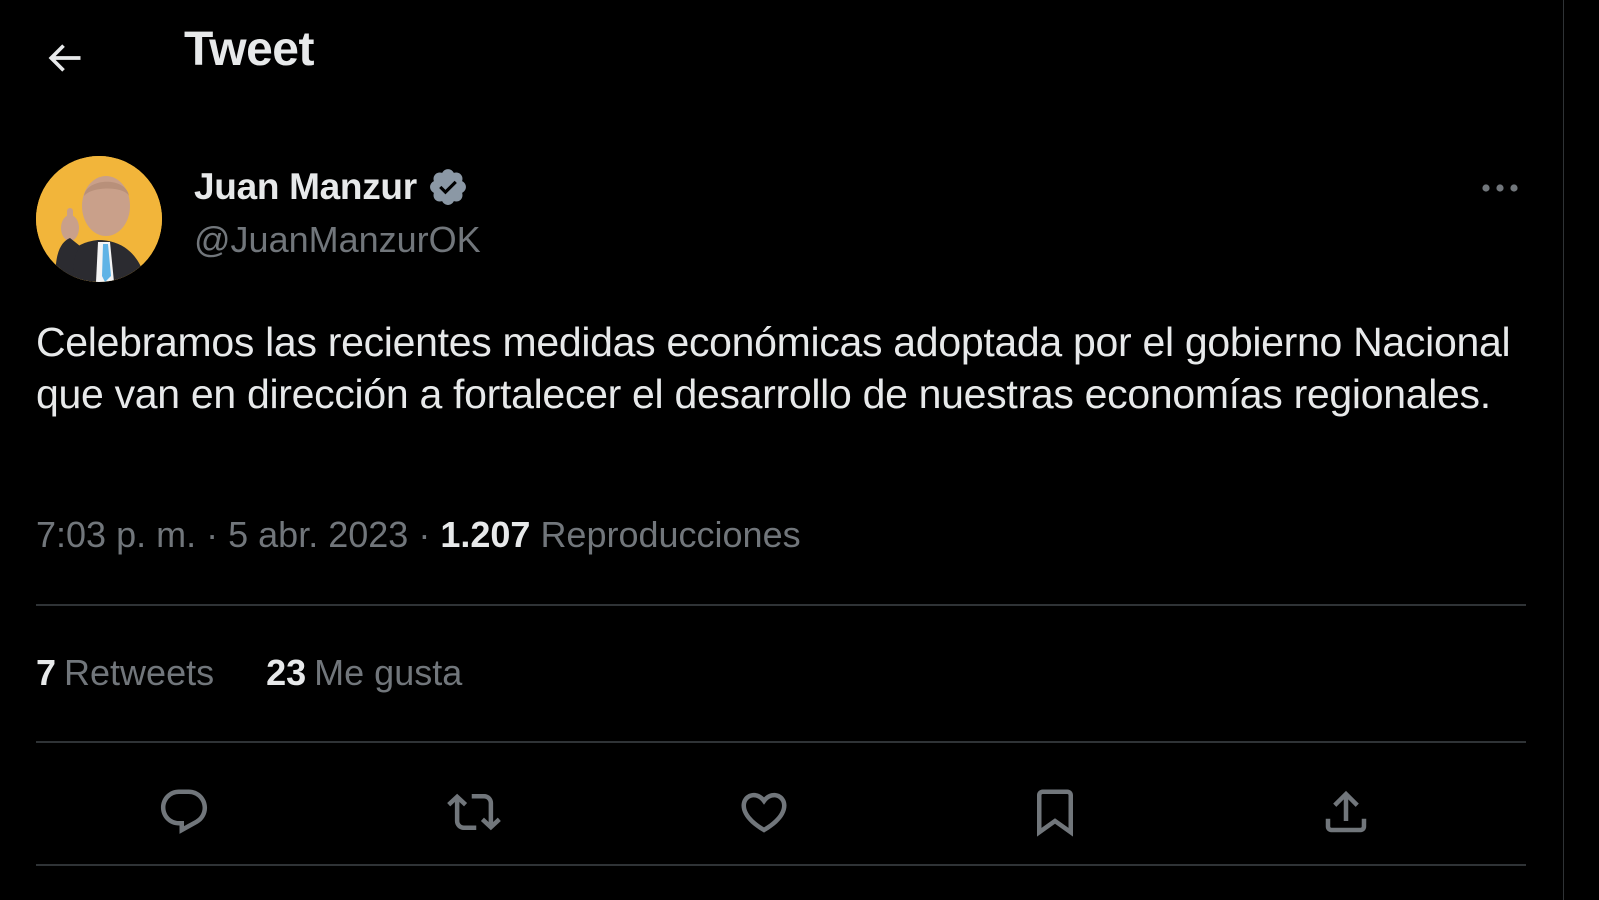  I want to click on reply-icon, so click(184, 811).